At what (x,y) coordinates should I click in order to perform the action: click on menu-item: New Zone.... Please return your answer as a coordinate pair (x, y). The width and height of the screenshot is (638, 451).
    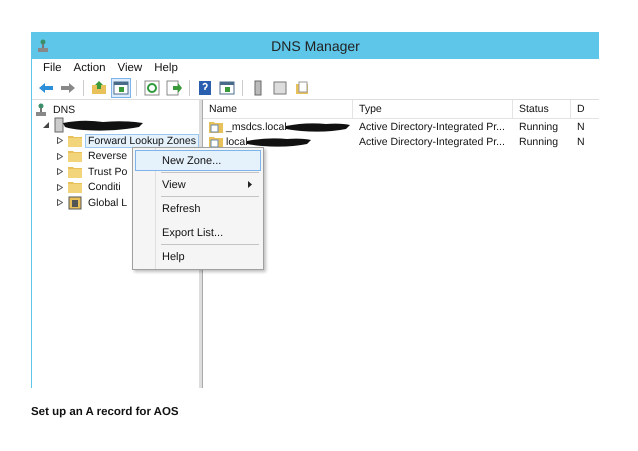
    Looking at the image, I should click on (198, 160).